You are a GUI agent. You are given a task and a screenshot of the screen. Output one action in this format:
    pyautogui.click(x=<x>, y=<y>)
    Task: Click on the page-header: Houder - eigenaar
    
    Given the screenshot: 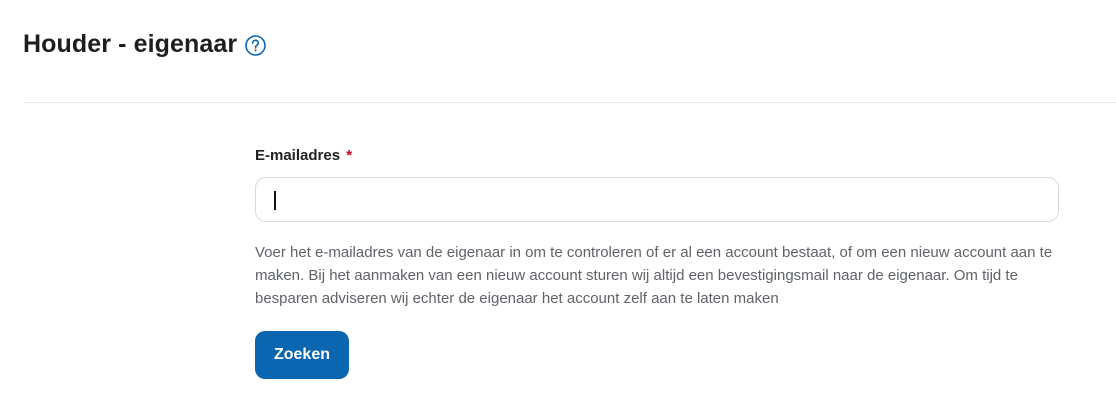 What is the action you would take?
    pyautogui.click(x=145, y=44)
    